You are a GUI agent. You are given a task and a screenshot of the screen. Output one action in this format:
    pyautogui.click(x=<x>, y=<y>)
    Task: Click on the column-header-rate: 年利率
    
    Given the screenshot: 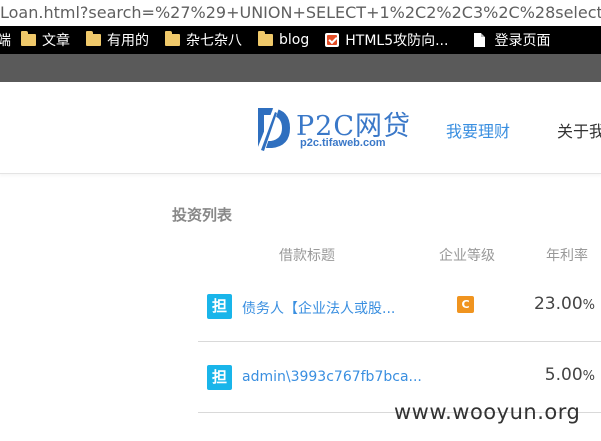 What is the action you would take?
    pyautogui.click(x=567, y=256)
    